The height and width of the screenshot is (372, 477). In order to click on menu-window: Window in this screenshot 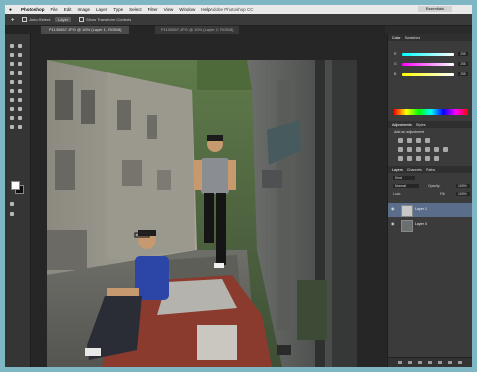, I will do `click(187, 9)`.